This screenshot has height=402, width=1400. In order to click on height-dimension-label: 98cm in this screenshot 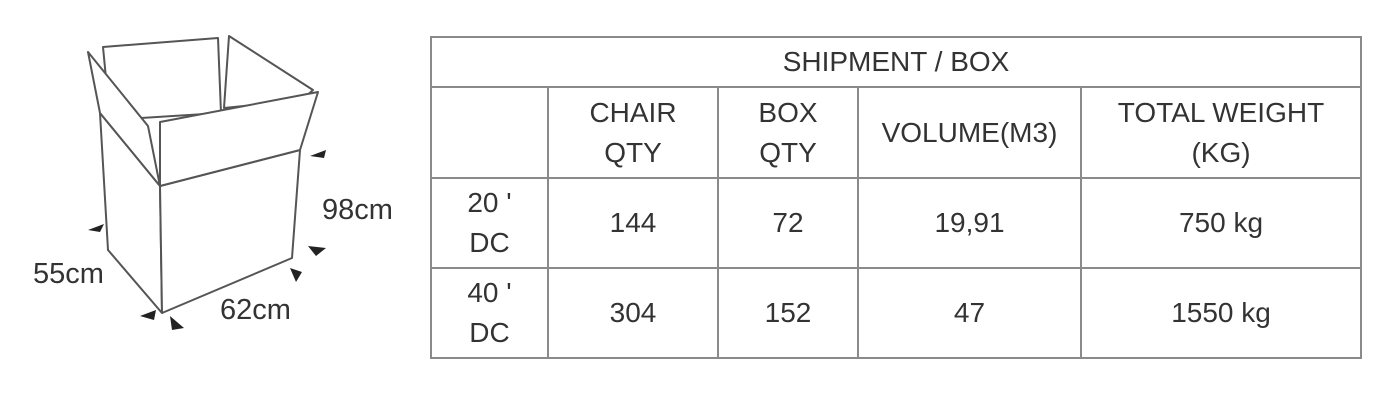, I will do `click(357, 210)`.